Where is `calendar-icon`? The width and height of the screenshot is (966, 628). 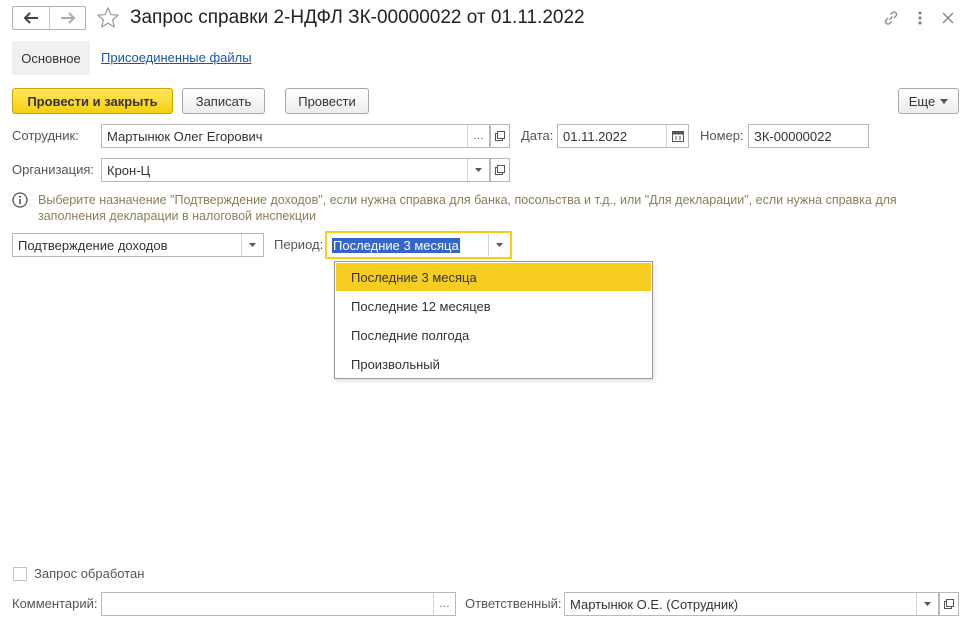
calendar-icon is located at coordinates (677, 136).